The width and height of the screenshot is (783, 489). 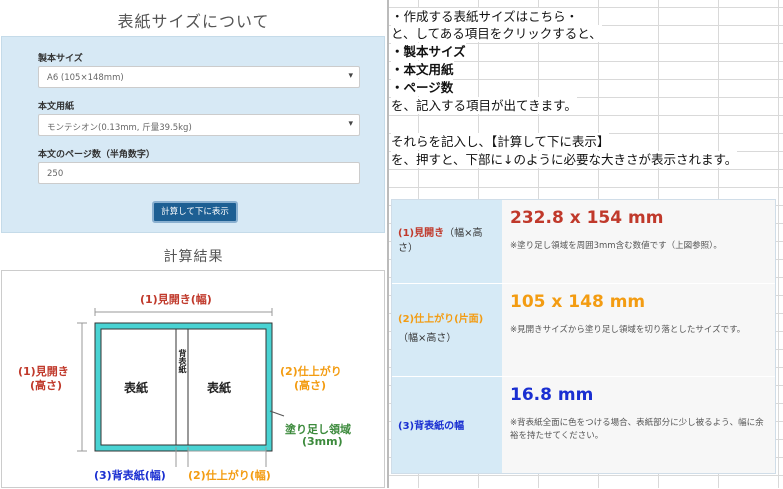 What do you see at coordinates (552, 395) in the screenshot?
I see `result-value-spine: 16.8 mm` at bounding box center [552, 395].